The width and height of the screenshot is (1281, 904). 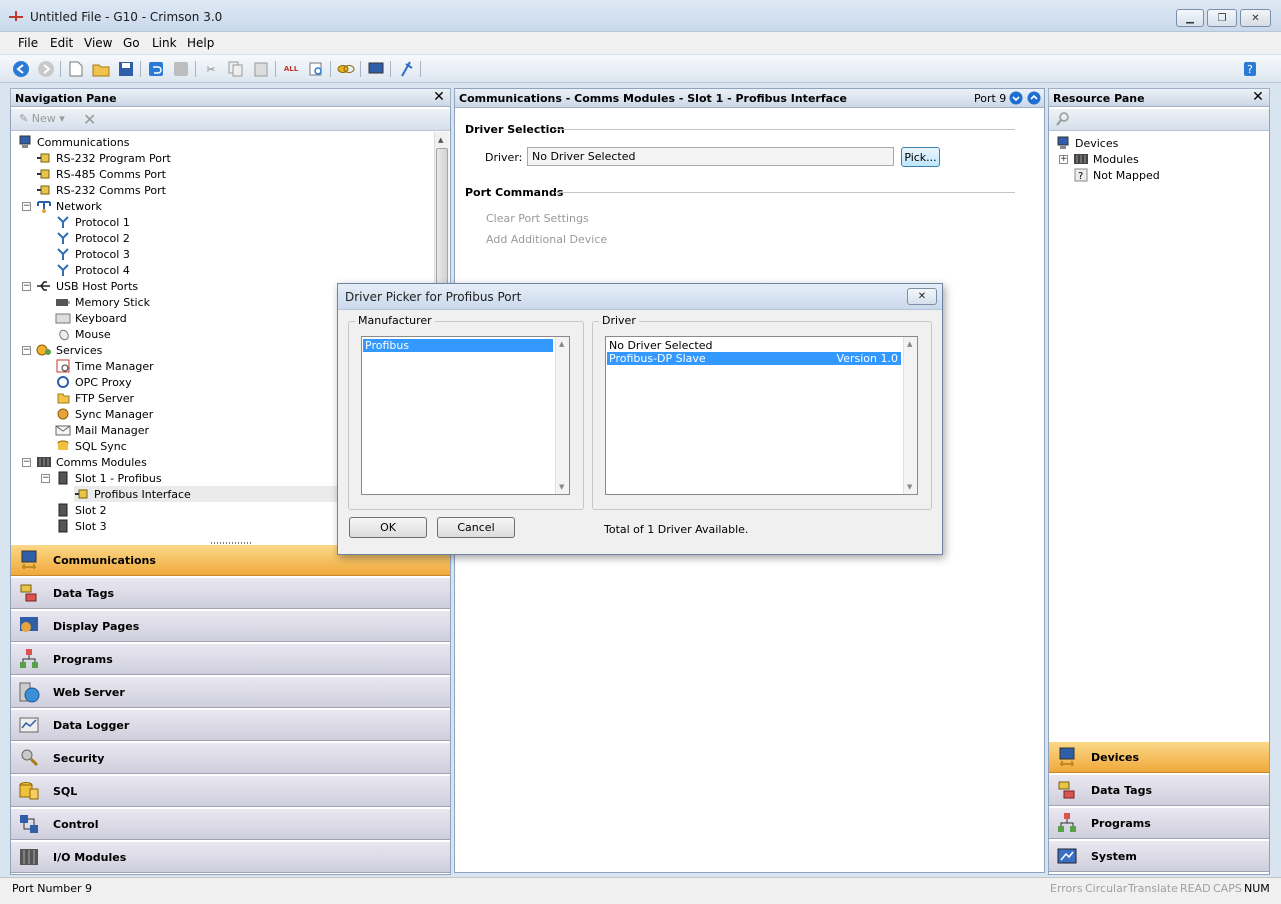 I want to click on redo-button, so click(x=181, y=69).